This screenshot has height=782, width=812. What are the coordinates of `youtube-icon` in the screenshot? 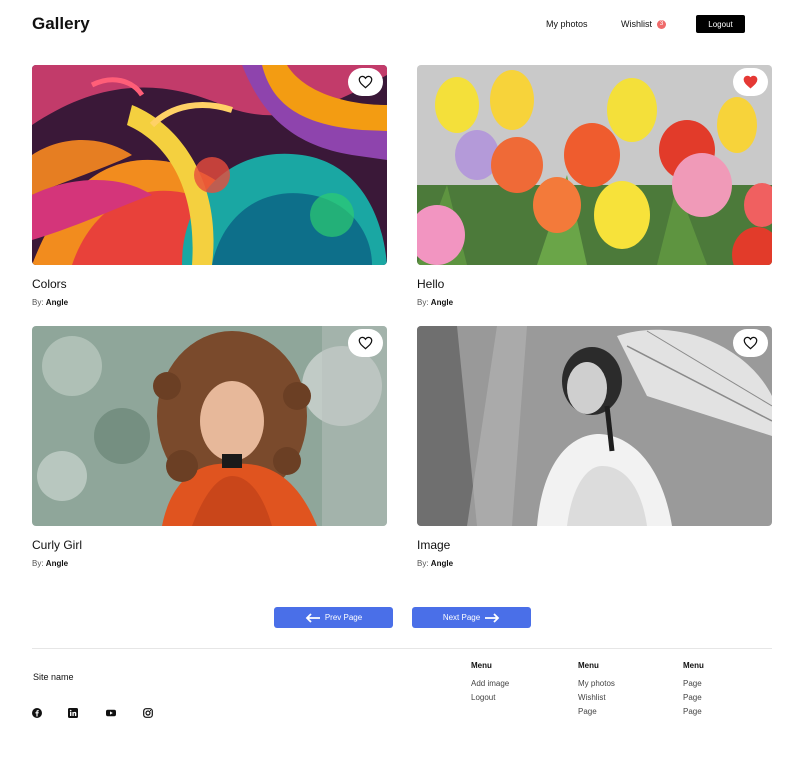 It's located at (111, 713).